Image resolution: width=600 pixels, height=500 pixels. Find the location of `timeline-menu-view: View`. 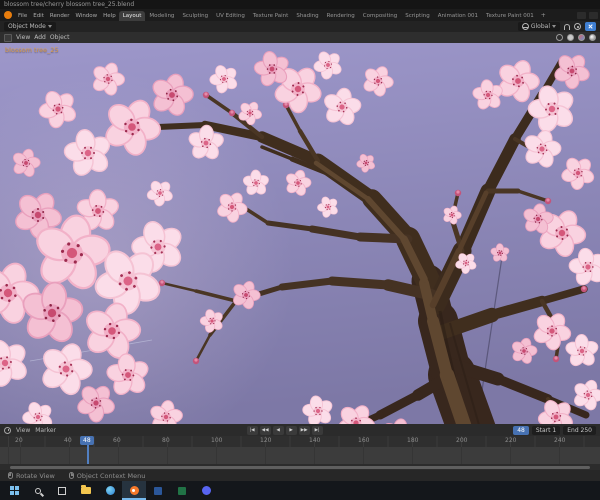

timeline-menu-view: View is located at coordinates (23, 430).